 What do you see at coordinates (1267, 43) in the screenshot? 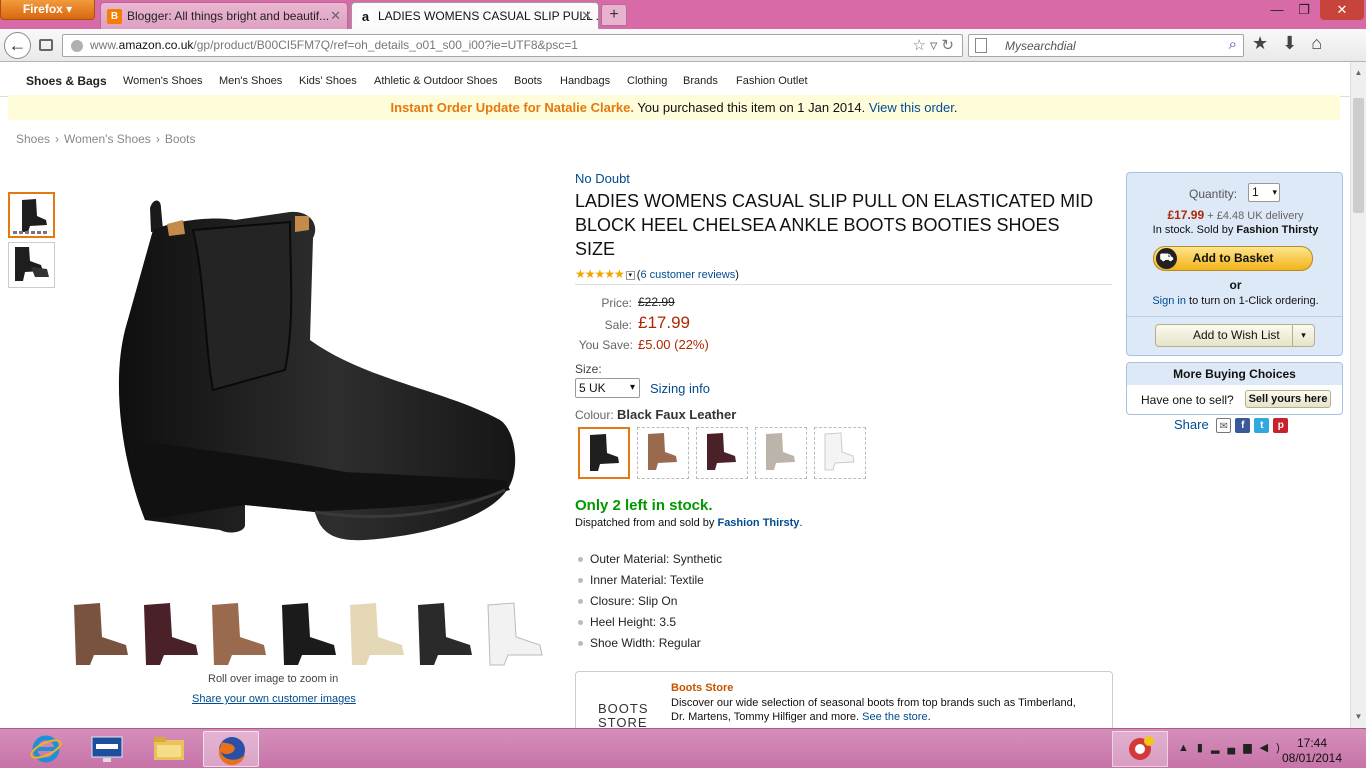
I see `bookmarks-icon: ★` at bounding box center [1267, 43].